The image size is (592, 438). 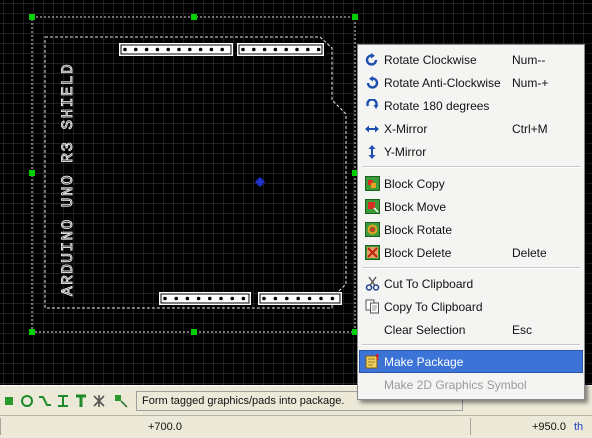 I want to click on block-rotate-icon, so click(x=372, y=230).